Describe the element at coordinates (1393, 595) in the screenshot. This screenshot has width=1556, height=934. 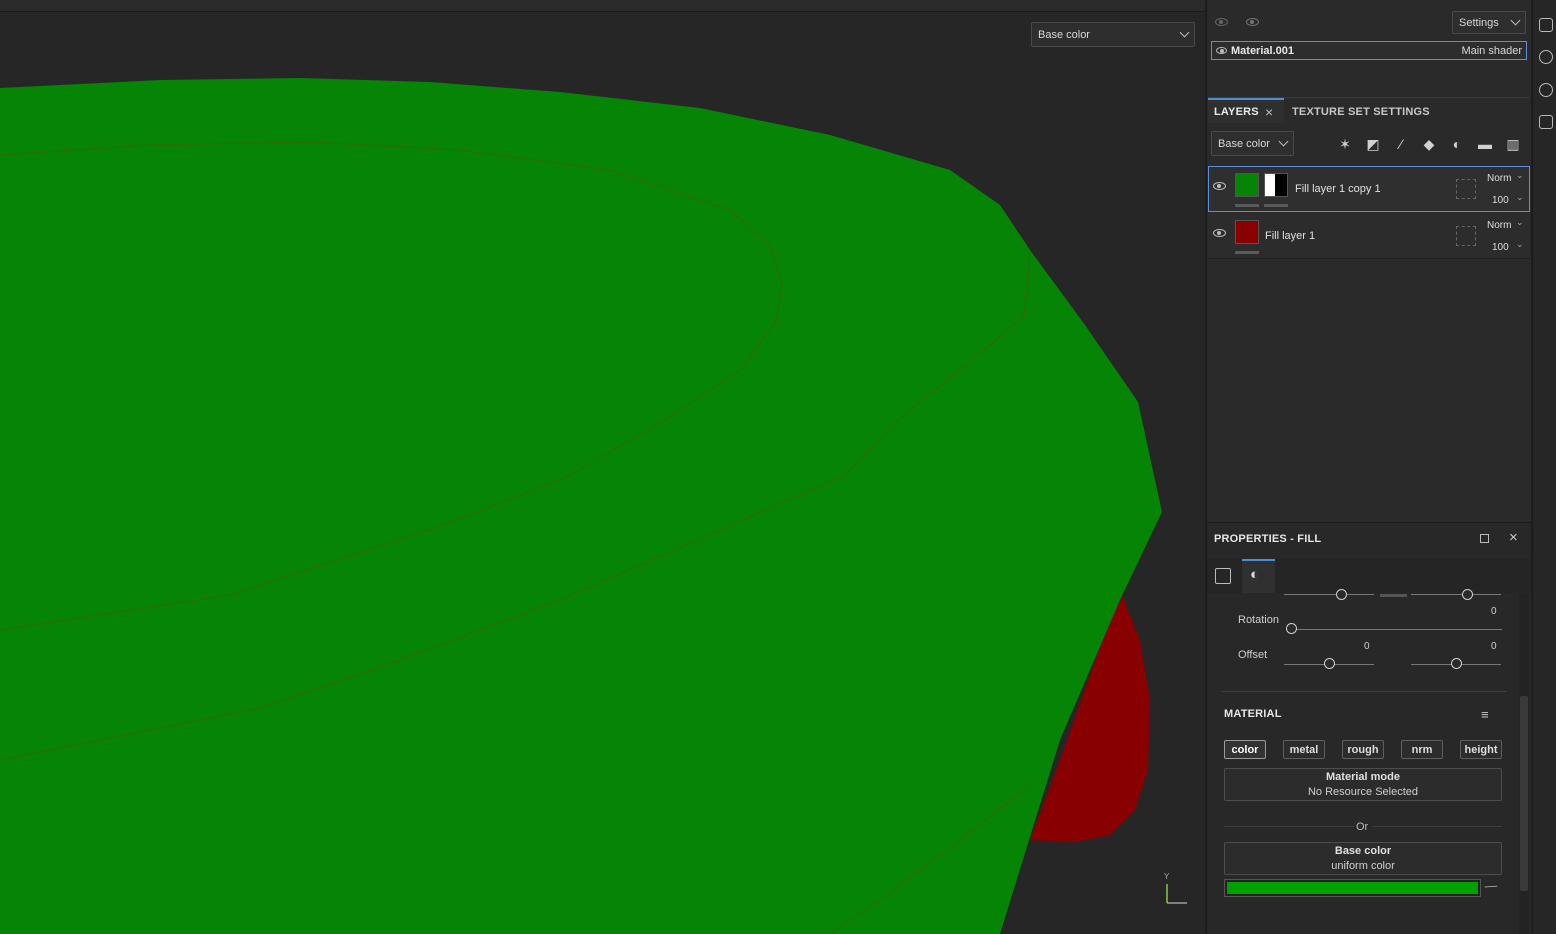
I see `link-toggle` at that location.